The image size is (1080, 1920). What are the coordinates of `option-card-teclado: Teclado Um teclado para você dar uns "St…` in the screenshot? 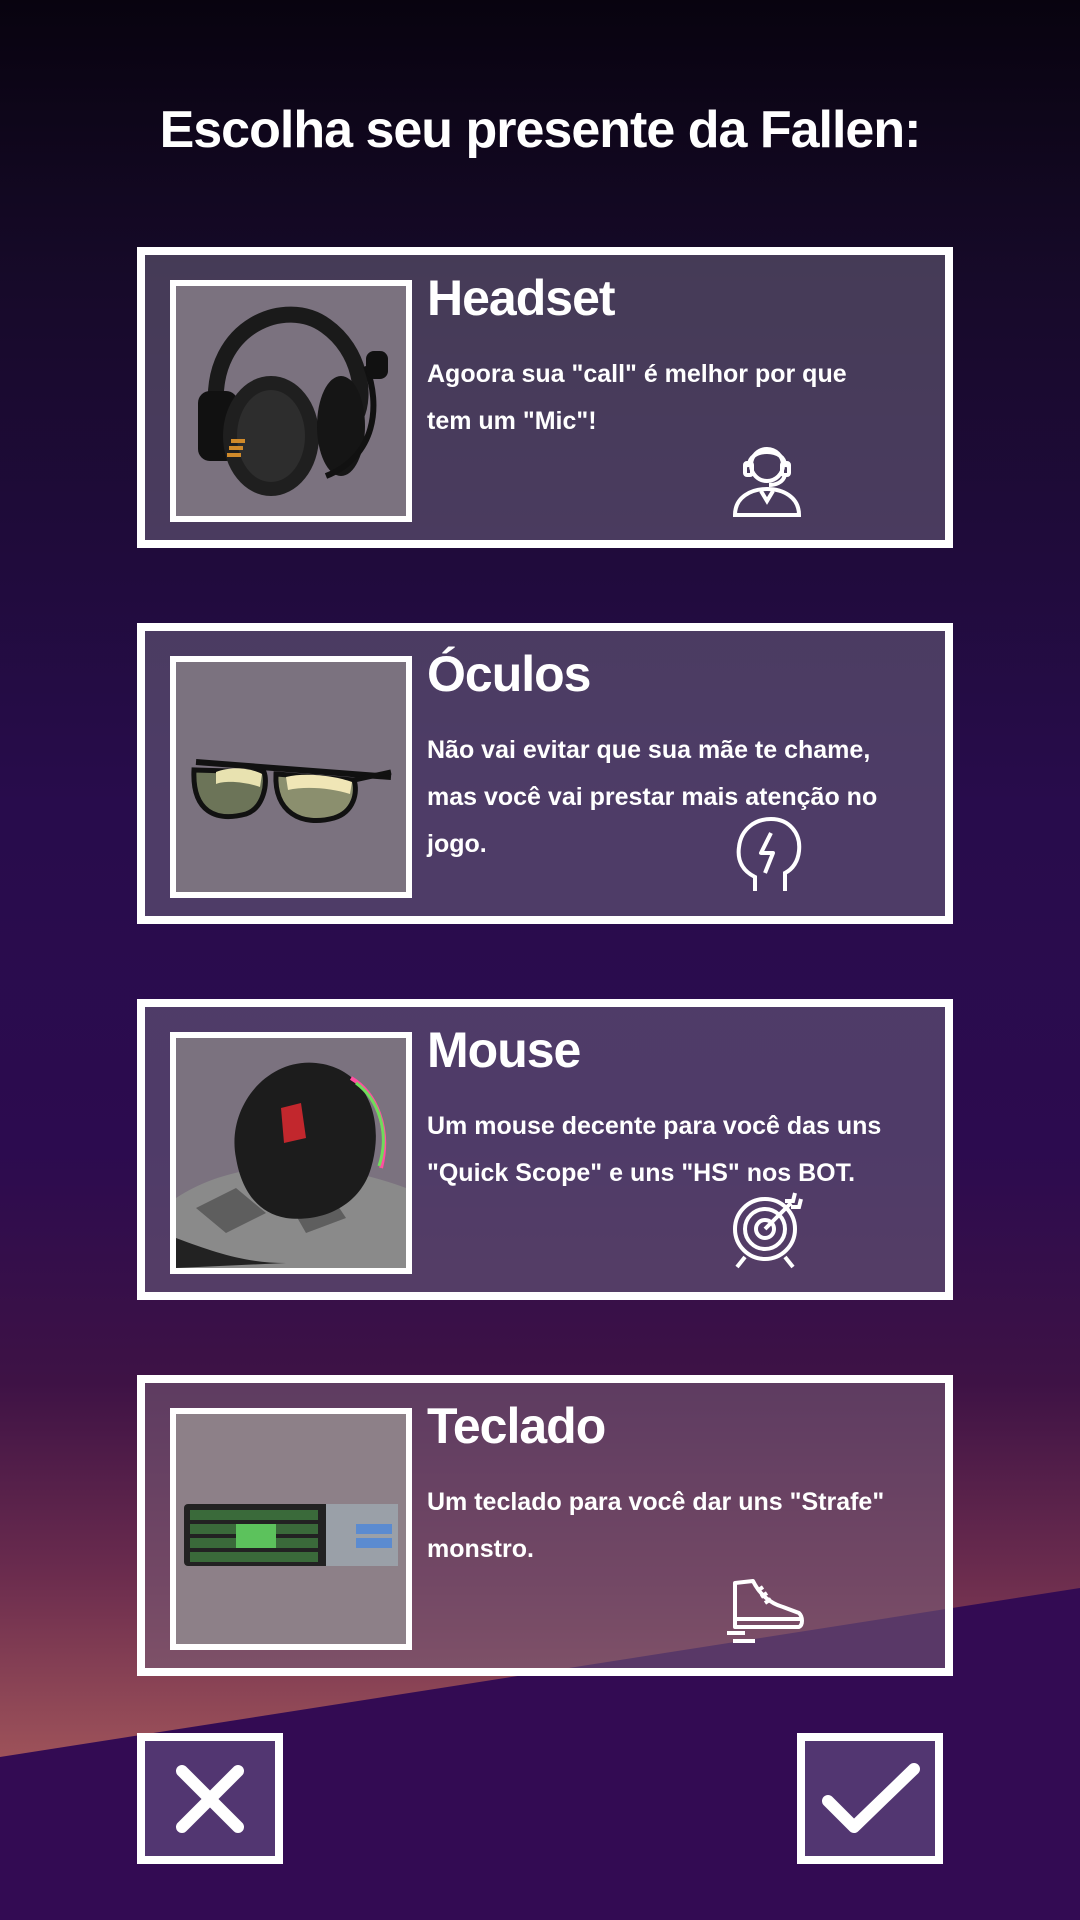 It's located at (545, 1525).